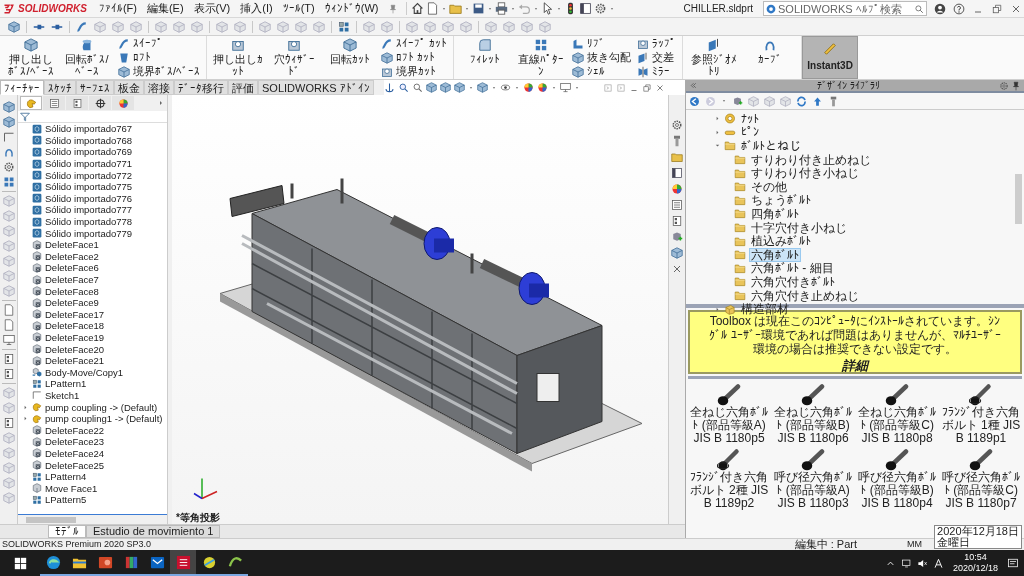 The width and height of the screenshot is (1024, 576). I want to click on tree-item: DeleteFace9, so click(72, 303).